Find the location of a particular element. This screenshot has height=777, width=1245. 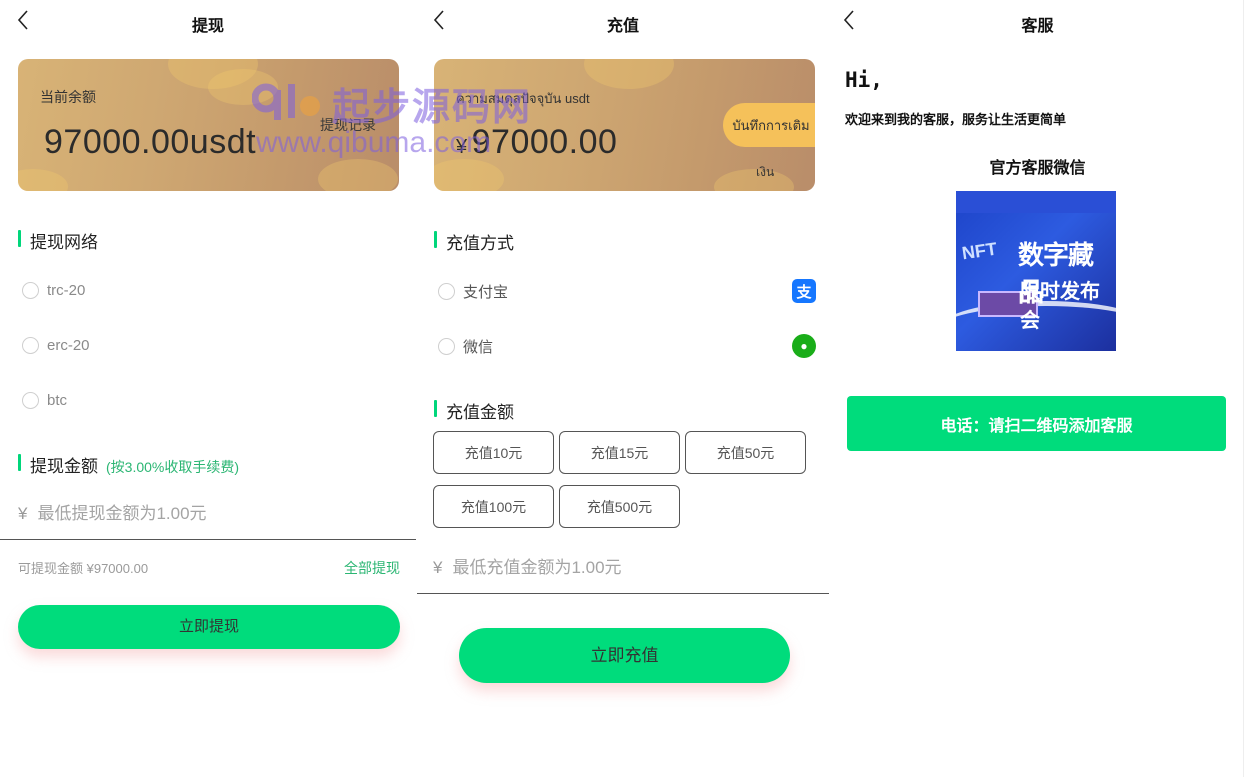

balance-label: 当前余额 is located at coordinates (68, 97).